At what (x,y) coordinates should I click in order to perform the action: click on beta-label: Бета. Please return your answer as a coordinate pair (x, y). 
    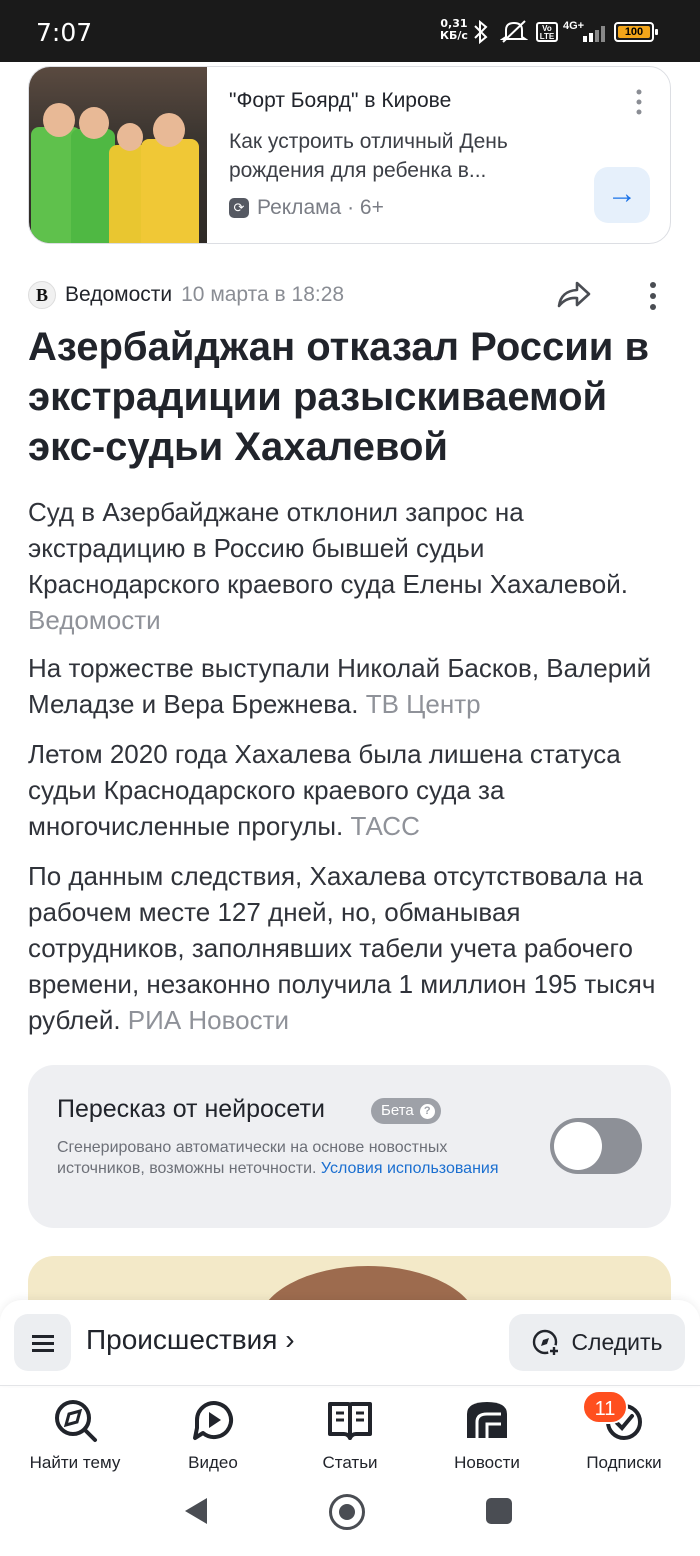
    Looking at the image, I should click on (397, 1110).